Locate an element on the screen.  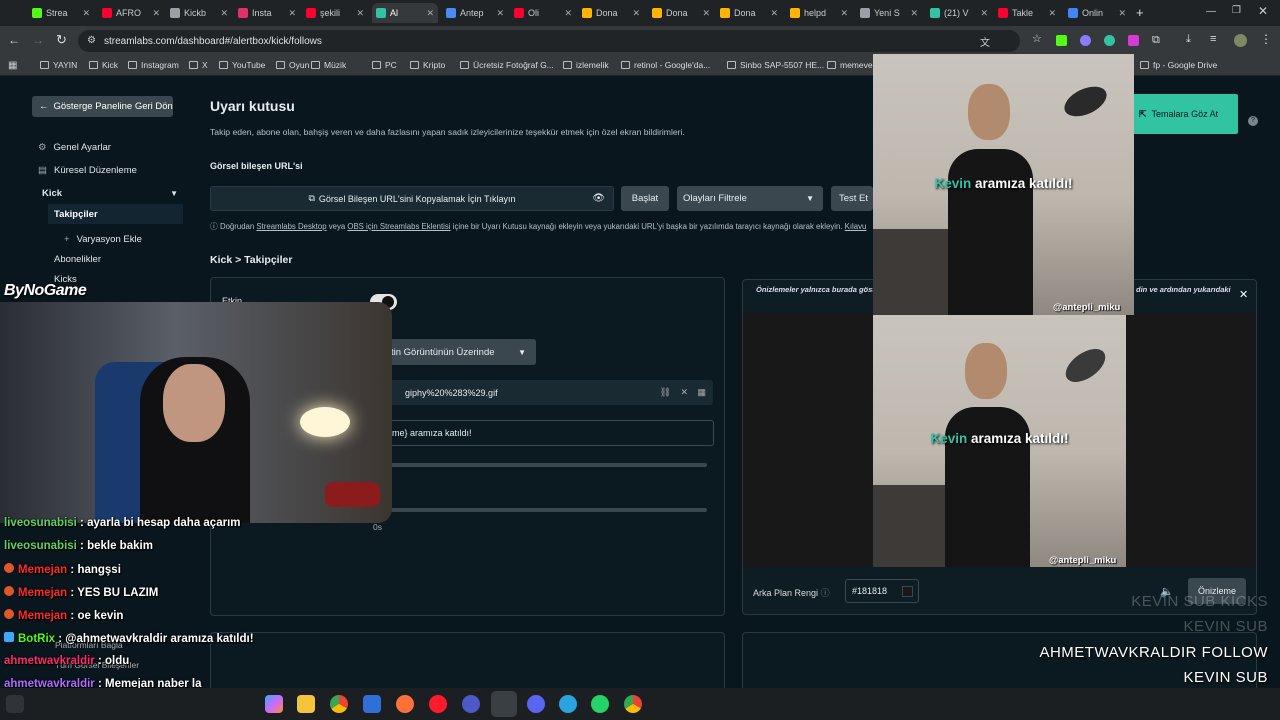
browser-tab: Kickb ✕ is located at coordinates (199, 13).